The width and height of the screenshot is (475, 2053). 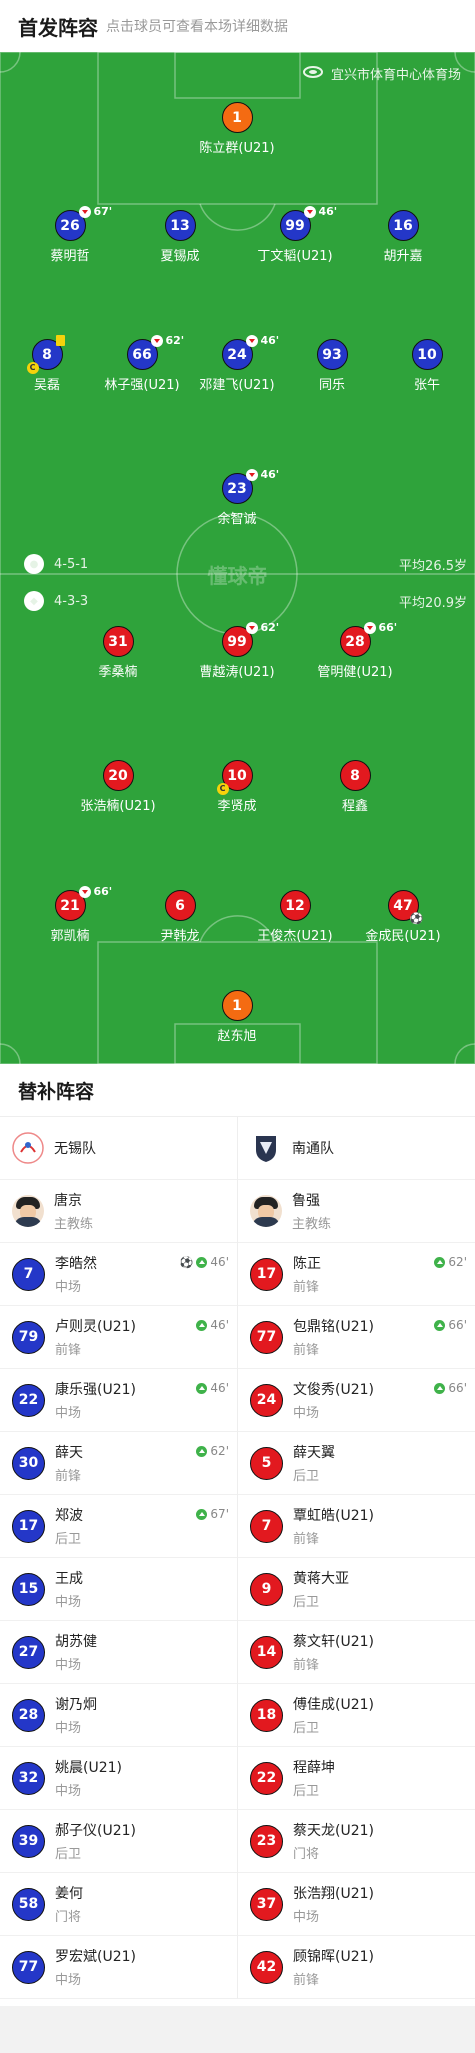 I want to click on sub-player-row: 18 傅佳成(U21) 后卫, so click(x=356, y=1715).